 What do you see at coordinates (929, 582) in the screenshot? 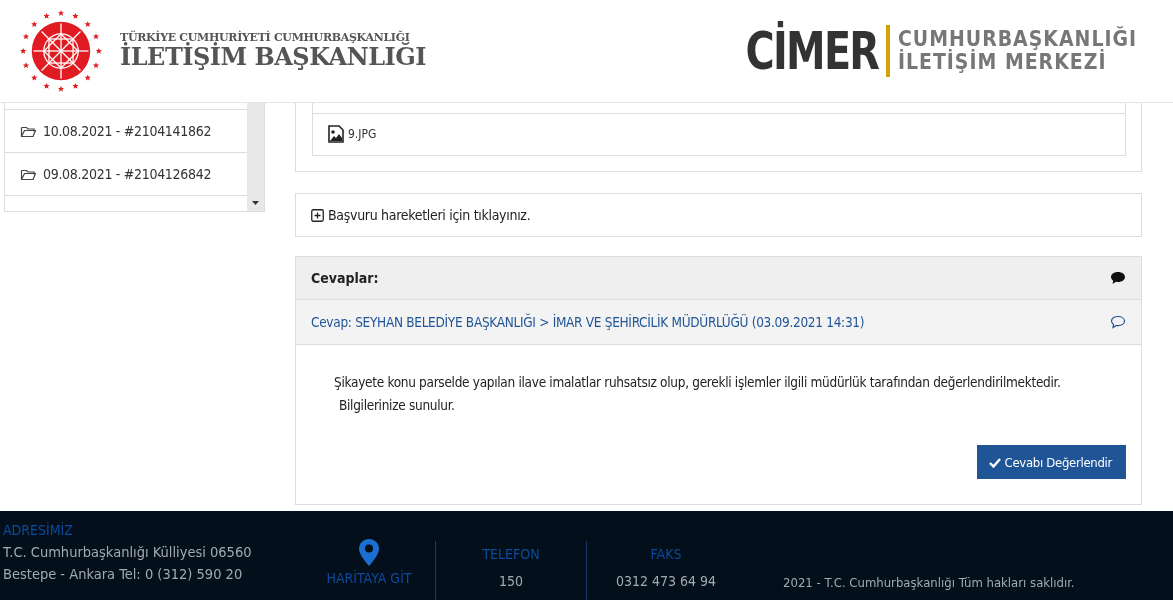
I see `copyright-text: 2021 - T.C. Cumhurbaşkanlığı Tüm hakları saklıdır.` at bounding box center [929, 582].